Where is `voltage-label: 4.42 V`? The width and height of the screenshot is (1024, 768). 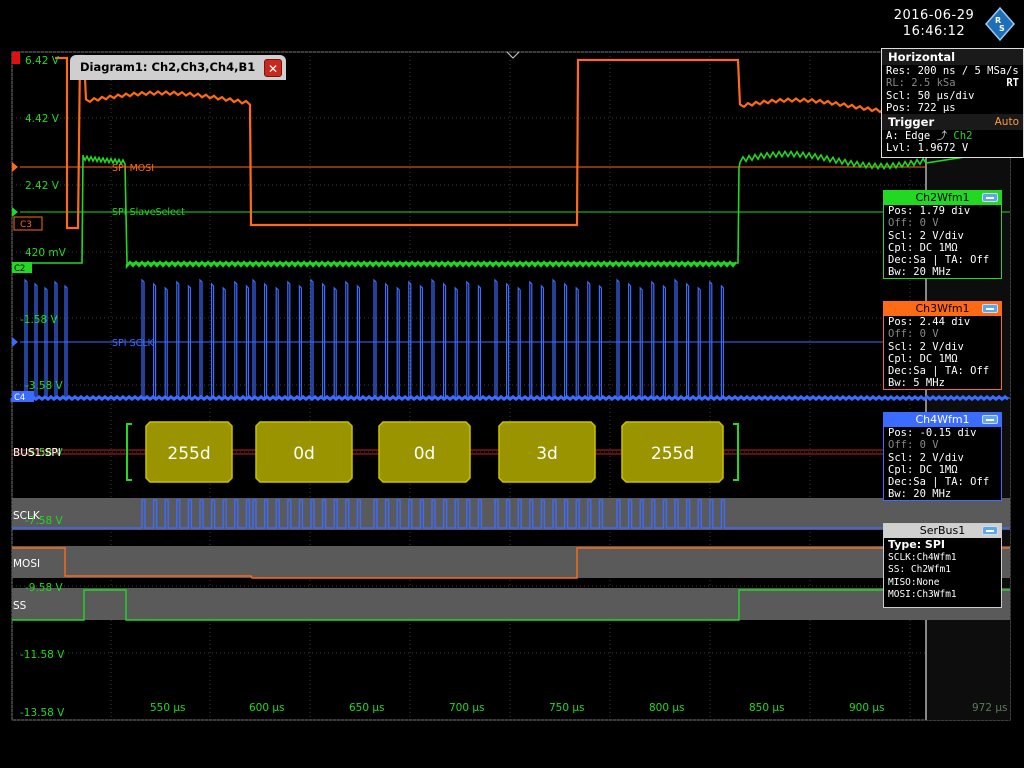 voltage-label: 4.42 V is located at coordinates (42, 119).